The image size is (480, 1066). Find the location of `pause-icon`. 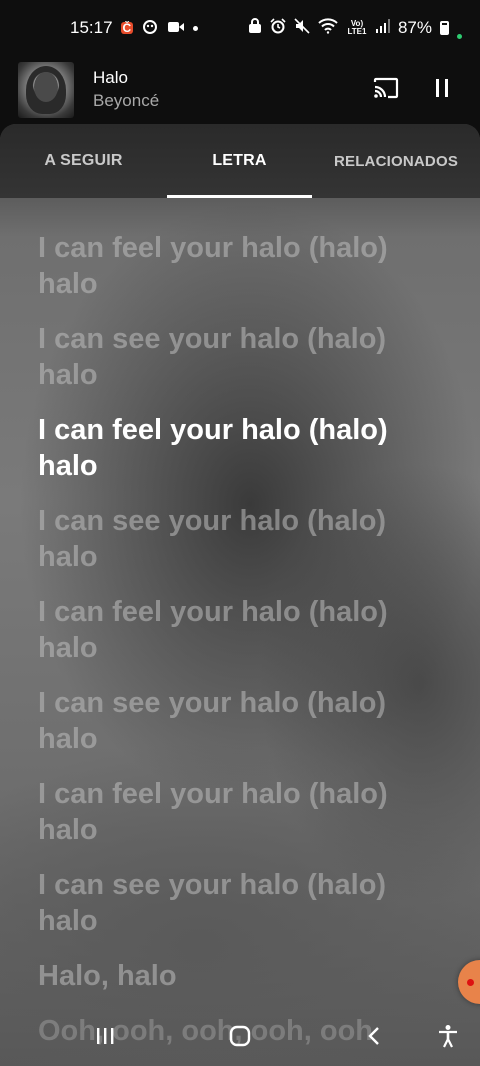

pause-icon is located at coordinates (442, 90).